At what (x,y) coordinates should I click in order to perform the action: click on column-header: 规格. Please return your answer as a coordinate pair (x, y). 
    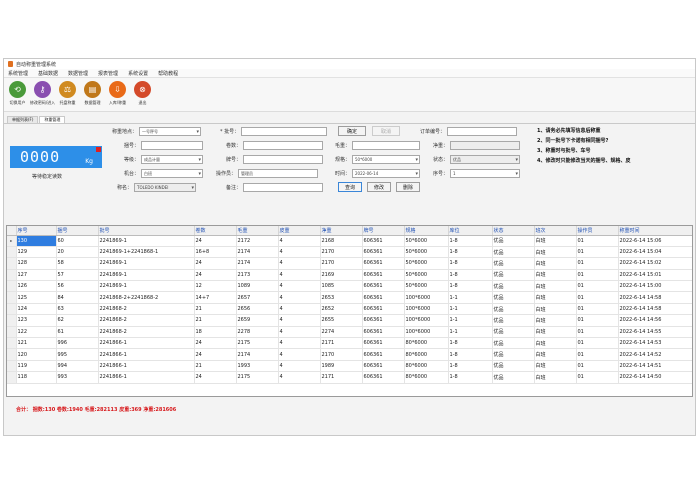
    Looking at the image, I should click on (426, 231).